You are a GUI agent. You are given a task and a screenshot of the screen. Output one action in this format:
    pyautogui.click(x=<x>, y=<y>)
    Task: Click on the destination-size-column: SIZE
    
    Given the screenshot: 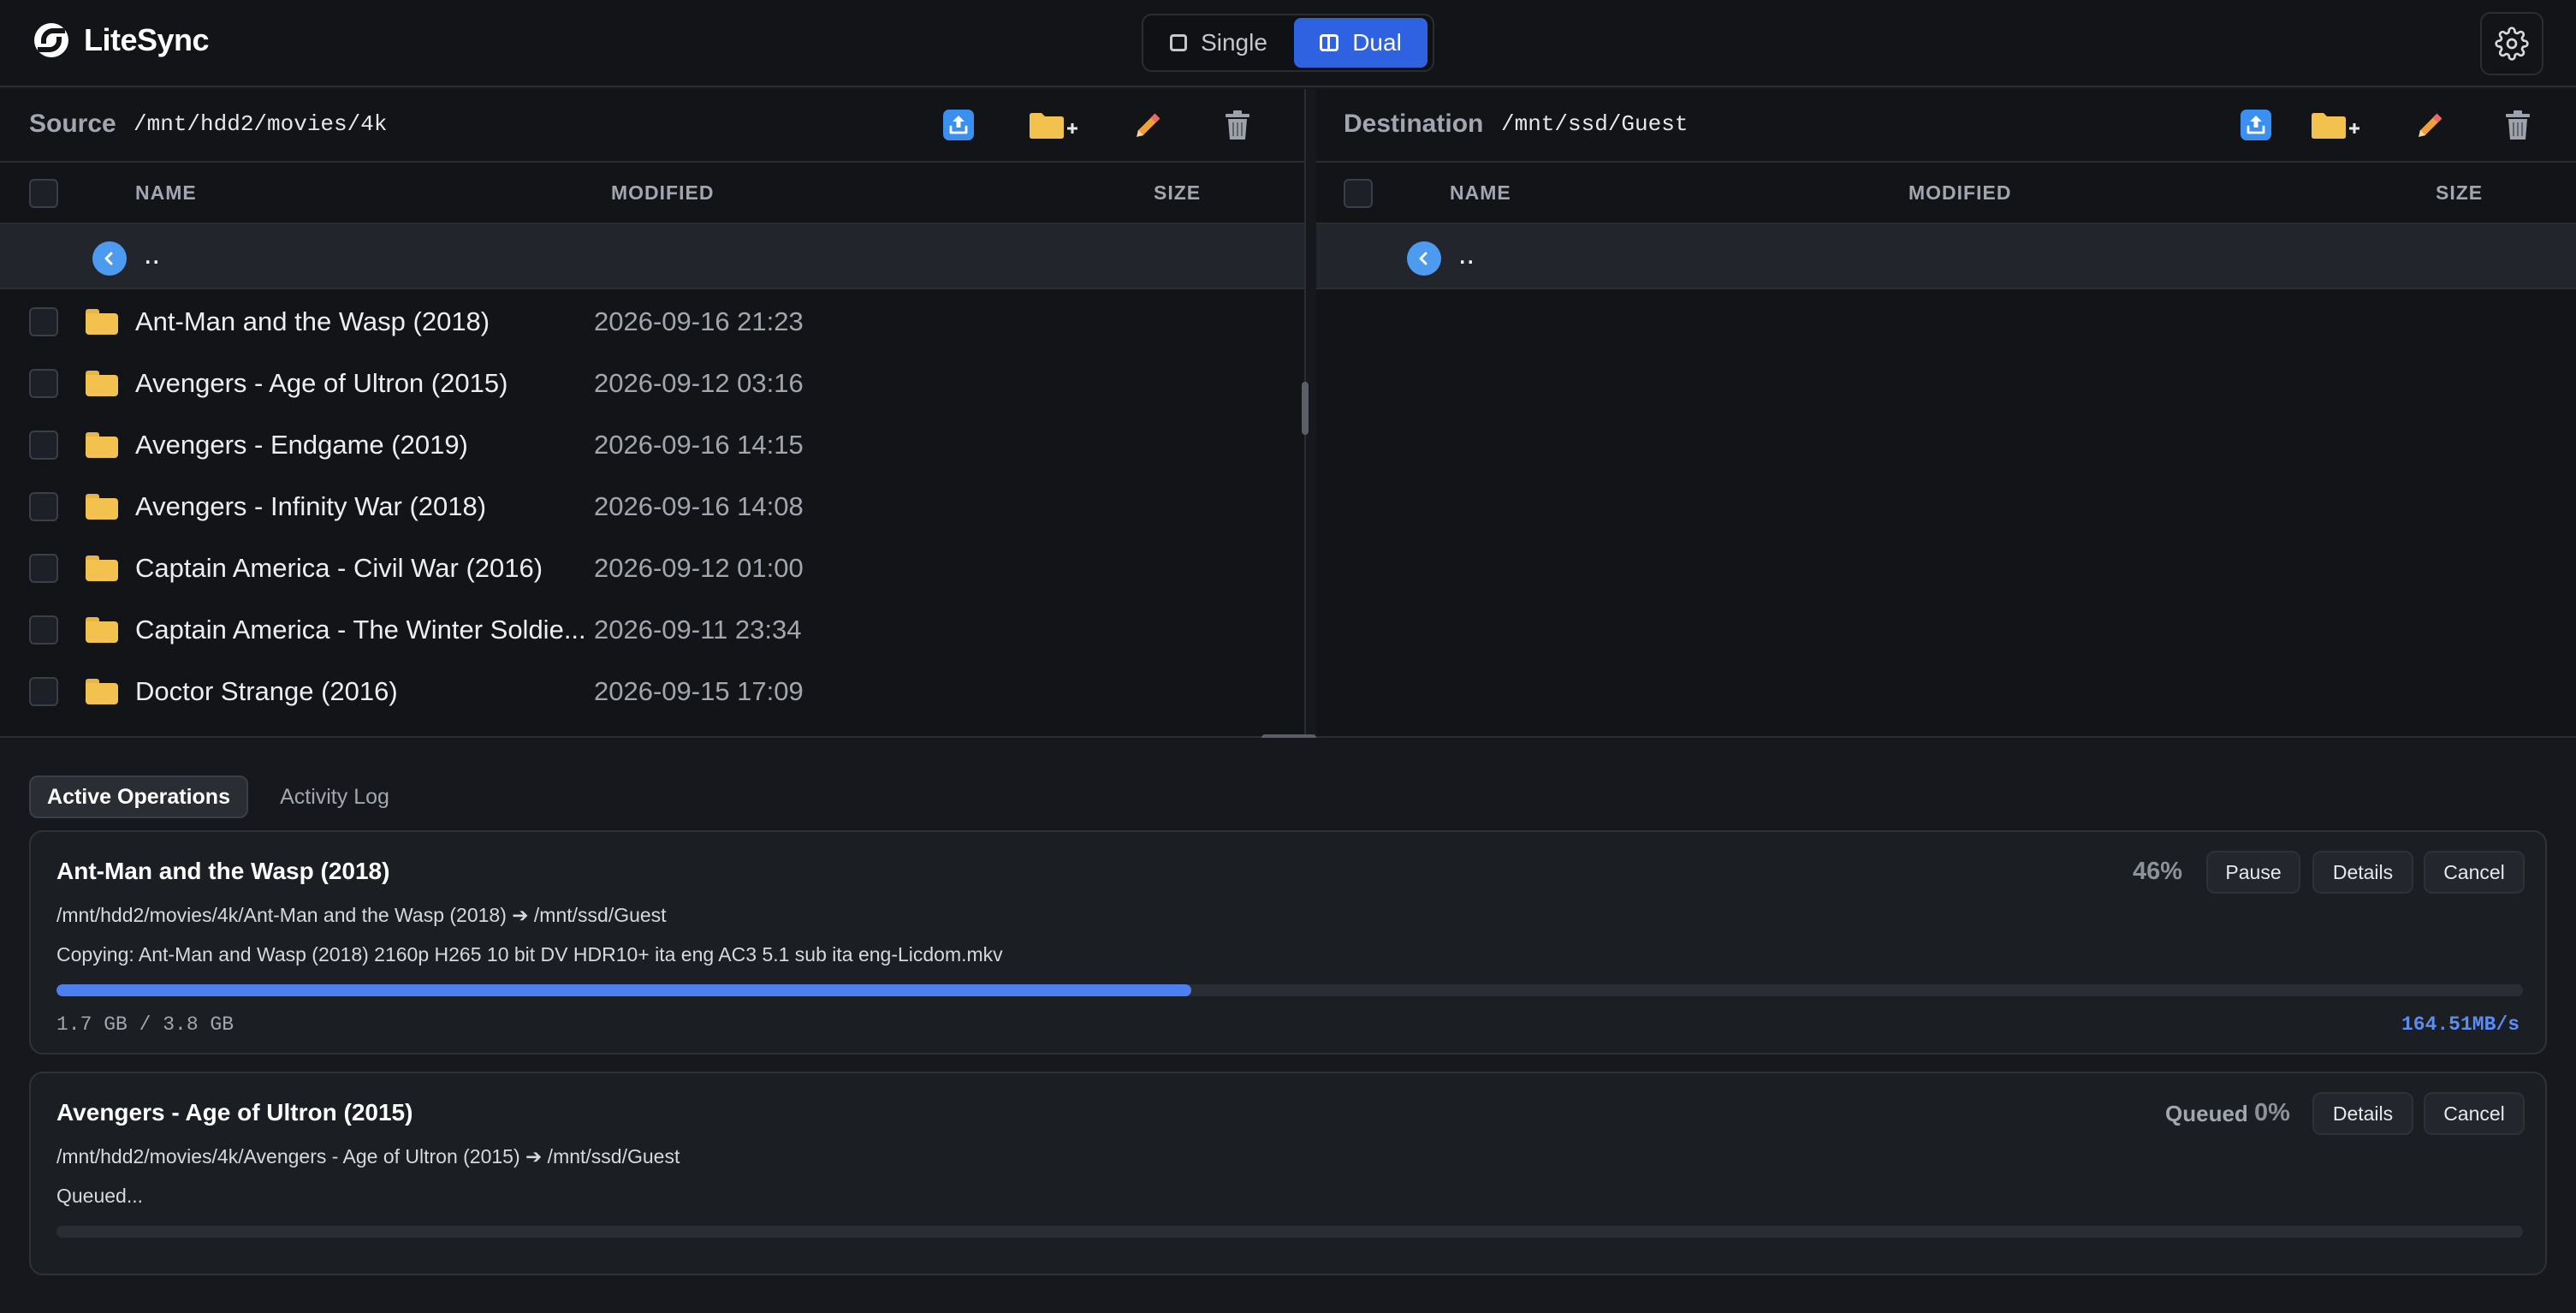 What is the action you would take?
    pyautogui.click(x=2459, y=193)
    